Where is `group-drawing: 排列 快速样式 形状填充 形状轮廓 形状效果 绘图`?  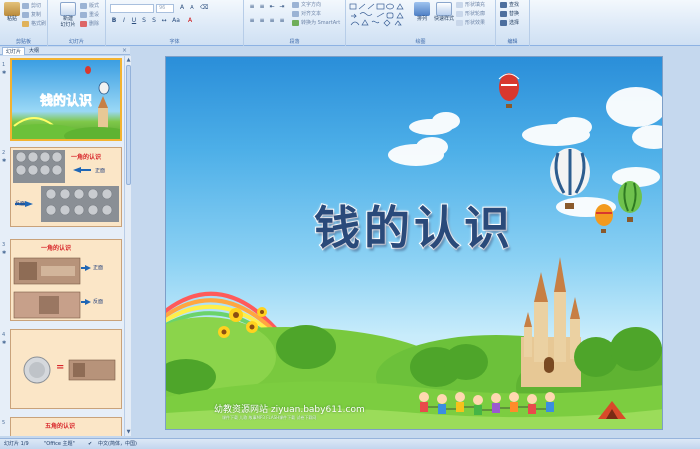
group-drawing: 排列 快速样式 形状填充 形状轮廓 形状效果 绘图 is located at coordinates (421, 23).